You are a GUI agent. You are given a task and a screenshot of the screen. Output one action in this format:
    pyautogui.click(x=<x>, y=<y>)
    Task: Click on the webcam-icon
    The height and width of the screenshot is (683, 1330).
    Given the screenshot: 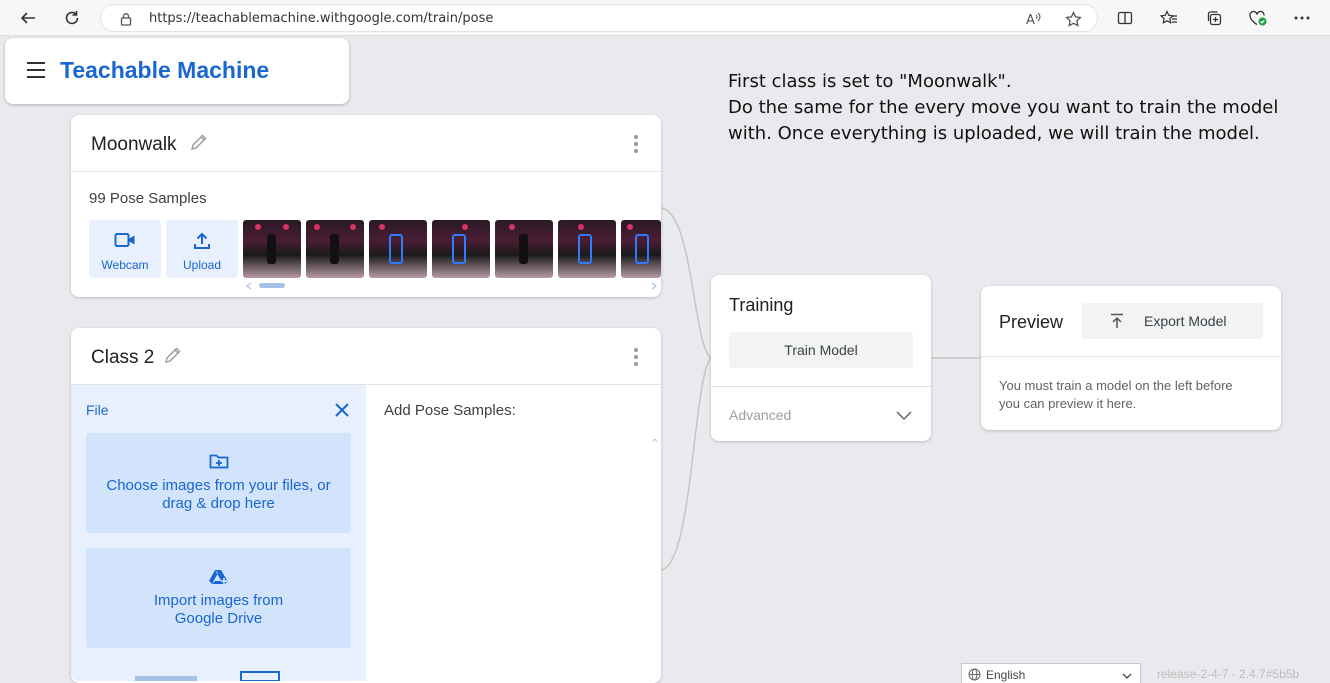 What is the action you would take?
    pyautogui.click(x=125, y=242)
    